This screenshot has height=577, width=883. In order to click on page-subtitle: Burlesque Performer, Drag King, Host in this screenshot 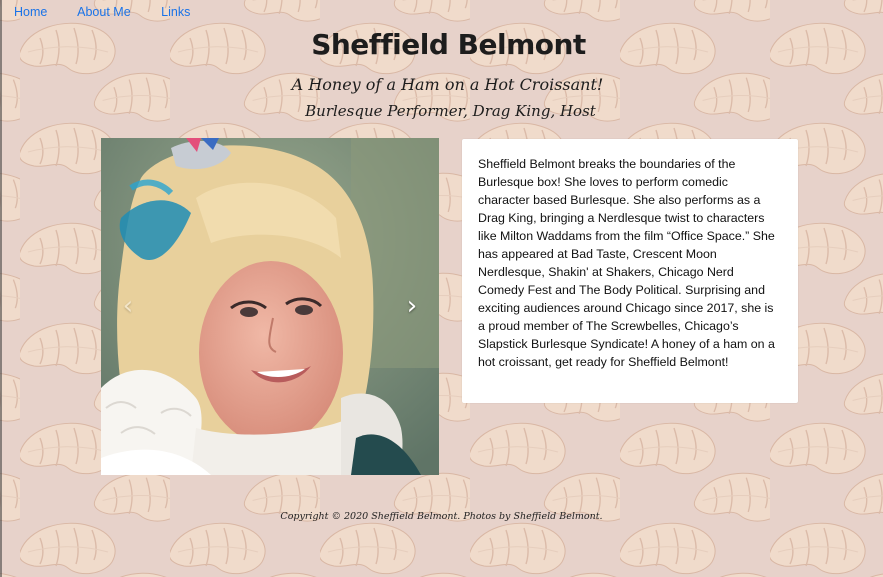, I will do `click(450, 111)`.